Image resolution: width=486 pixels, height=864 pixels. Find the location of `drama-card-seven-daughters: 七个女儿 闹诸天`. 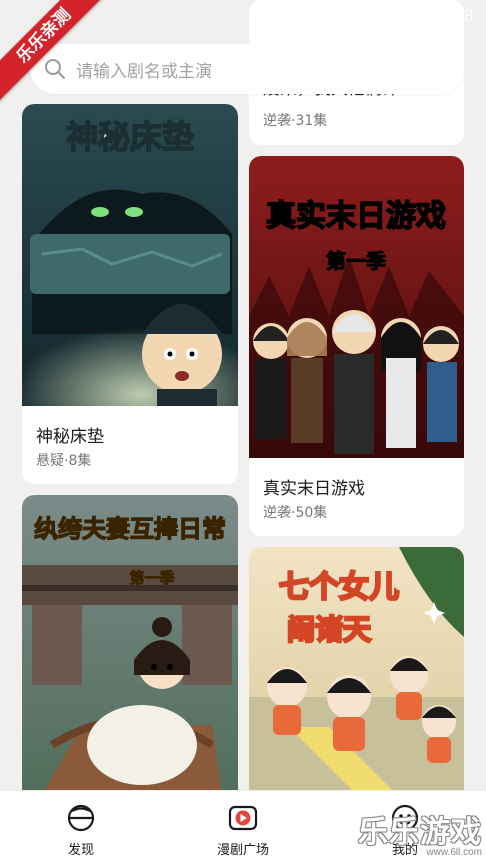

drama-card-seven-daughters: 七个女儿 闹诸天 is located at coordinates (356, 668).